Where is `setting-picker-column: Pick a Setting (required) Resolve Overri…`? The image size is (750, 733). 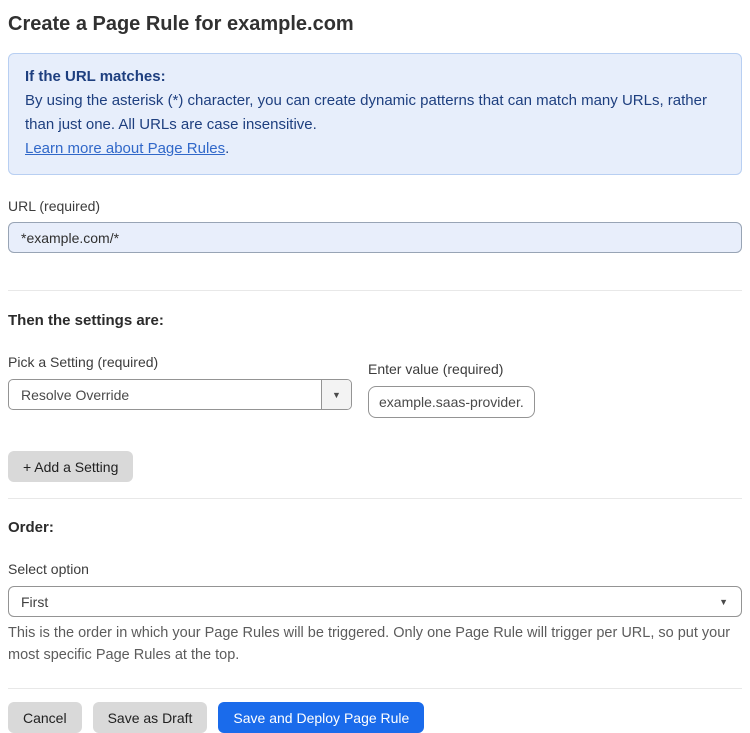 setting-picker-column: Pick a Setting (required) Resolve Overri… is located at coordinates (180, 386).